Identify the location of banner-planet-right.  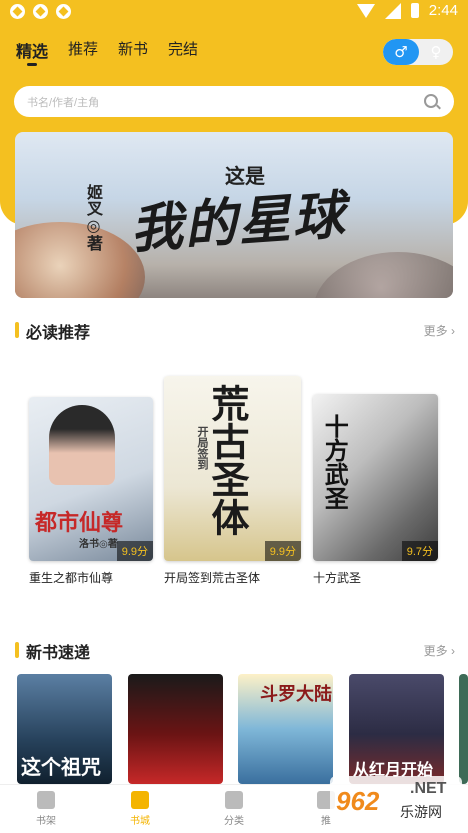
(383, 275).